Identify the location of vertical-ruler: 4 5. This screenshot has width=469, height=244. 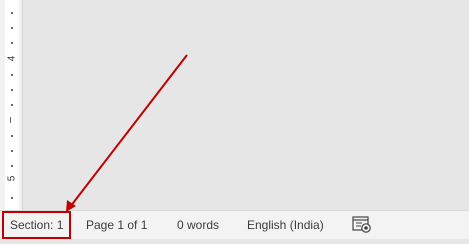
(11, 105).